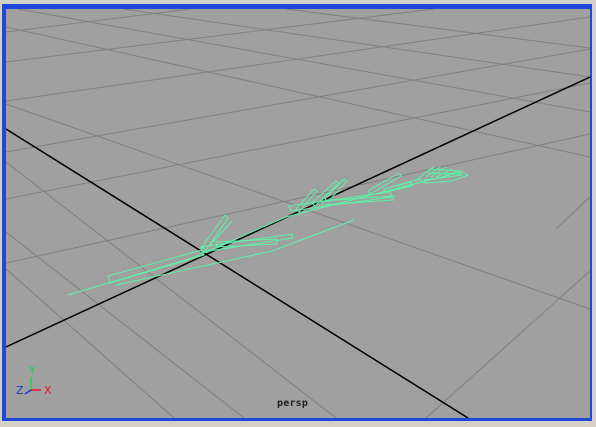  I want to click on gizmo-z-axis-line, so click(28, 392).